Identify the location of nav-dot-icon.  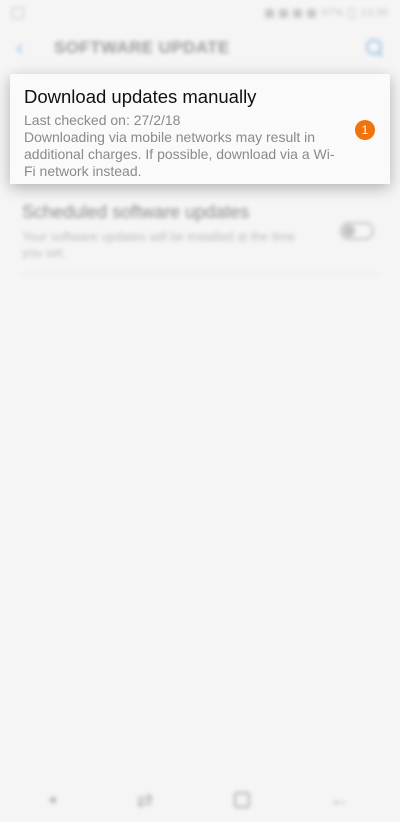
(53, 800).